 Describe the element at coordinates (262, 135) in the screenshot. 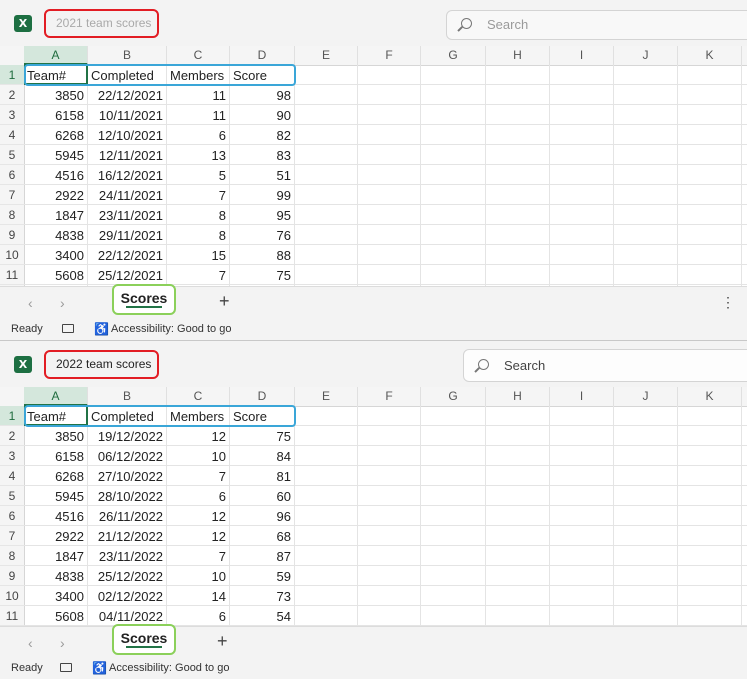

I see `table-cell: 82` at that location.